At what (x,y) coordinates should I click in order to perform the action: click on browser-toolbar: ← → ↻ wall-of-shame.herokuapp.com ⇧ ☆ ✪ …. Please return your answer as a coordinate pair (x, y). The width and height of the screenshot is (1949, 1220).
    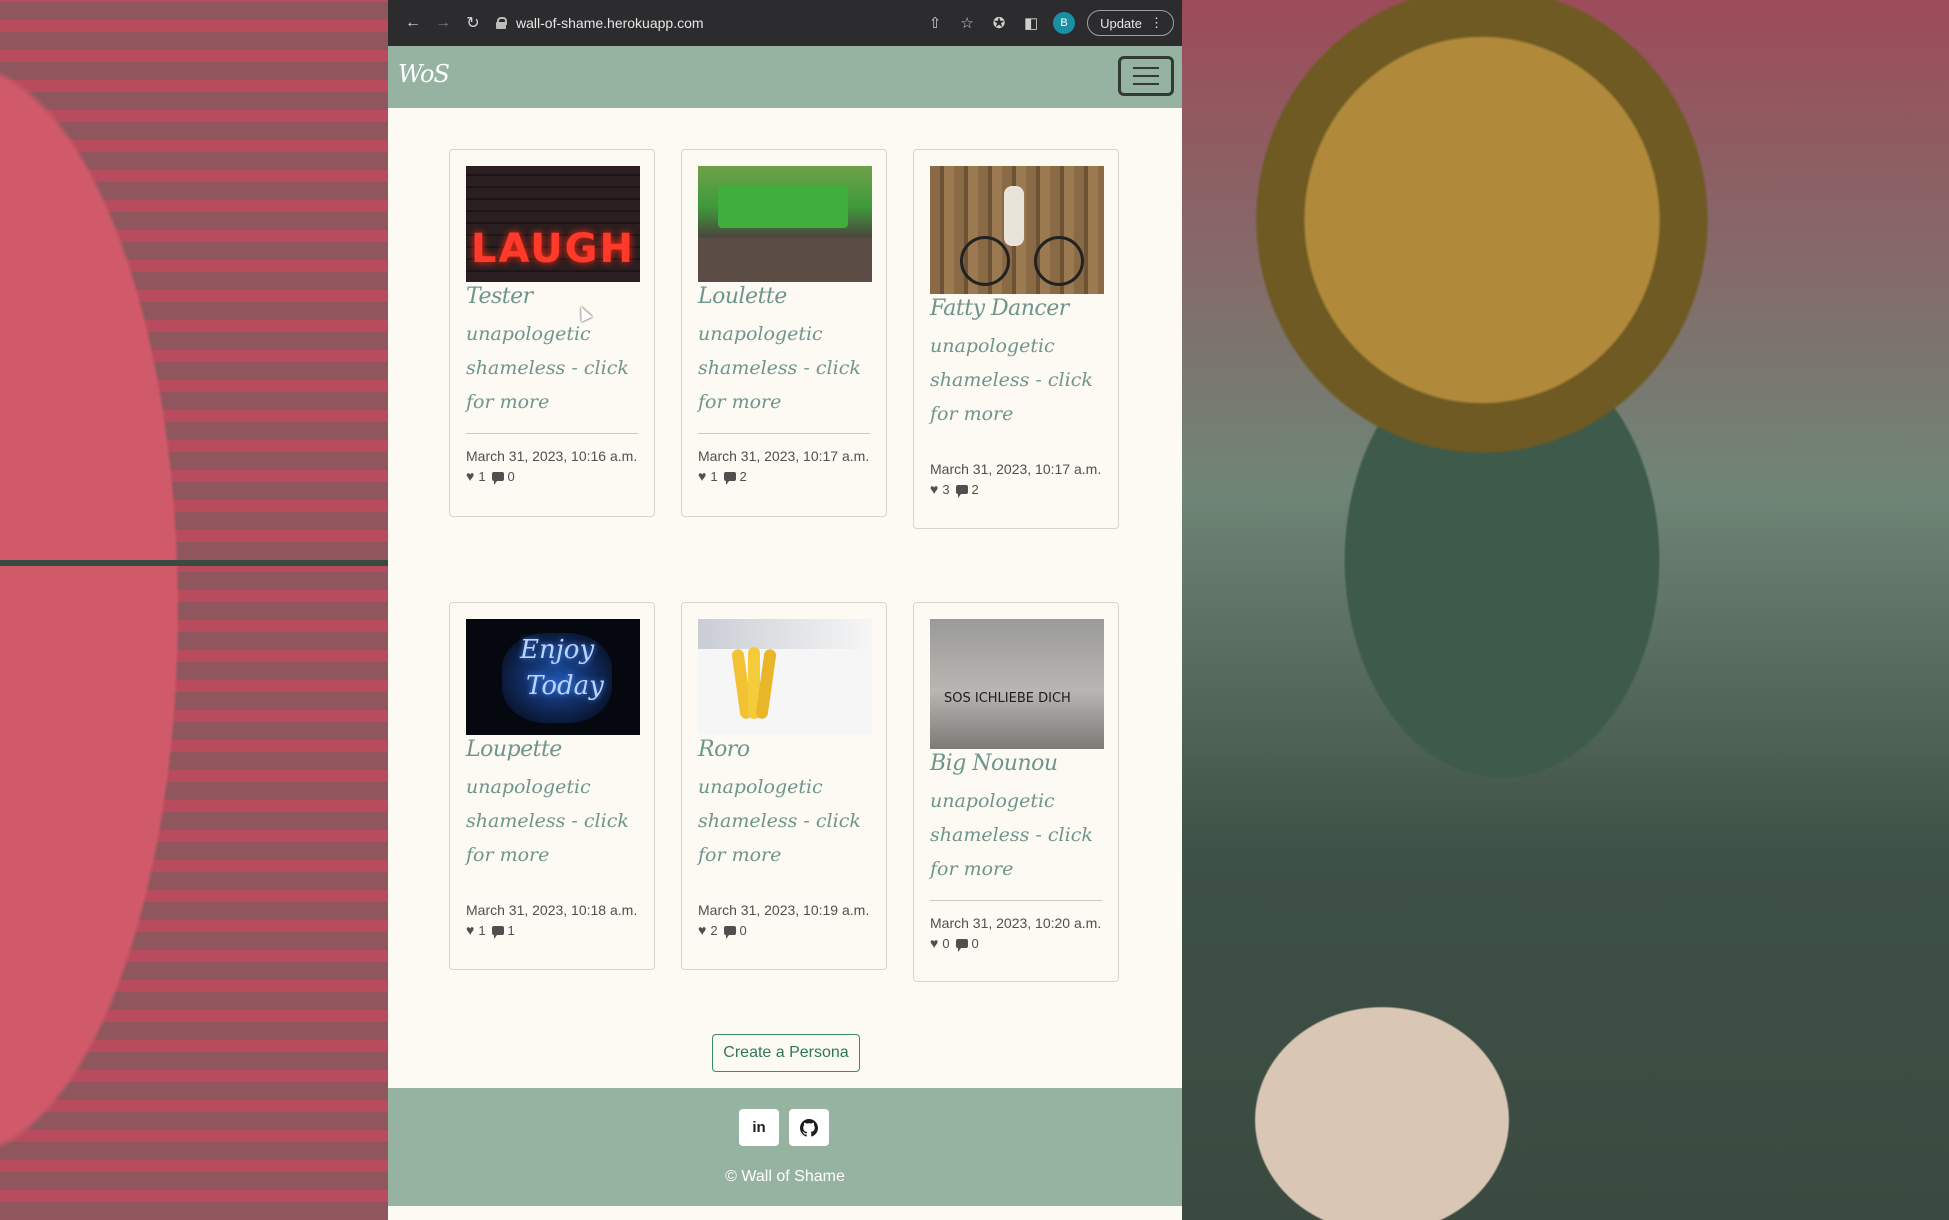
    Looking at the image, I should click on (785, 23).